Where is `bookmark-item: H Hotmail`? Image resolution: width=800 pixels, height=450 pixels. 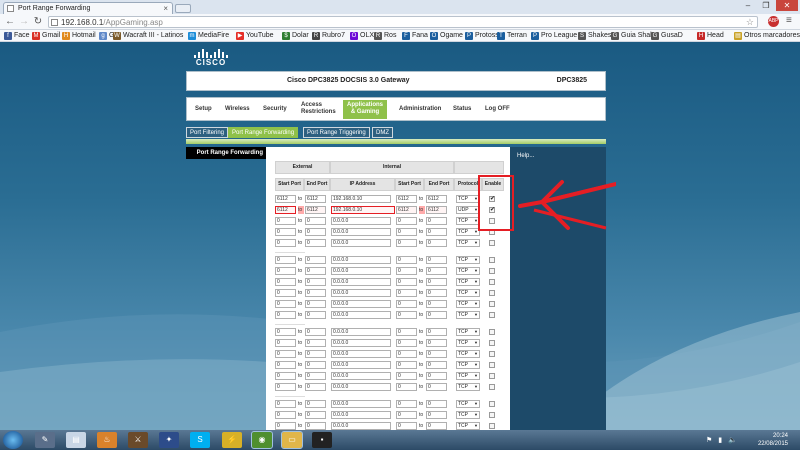 bookmark-item: H Hotmail is located at coordinates (79, 36).